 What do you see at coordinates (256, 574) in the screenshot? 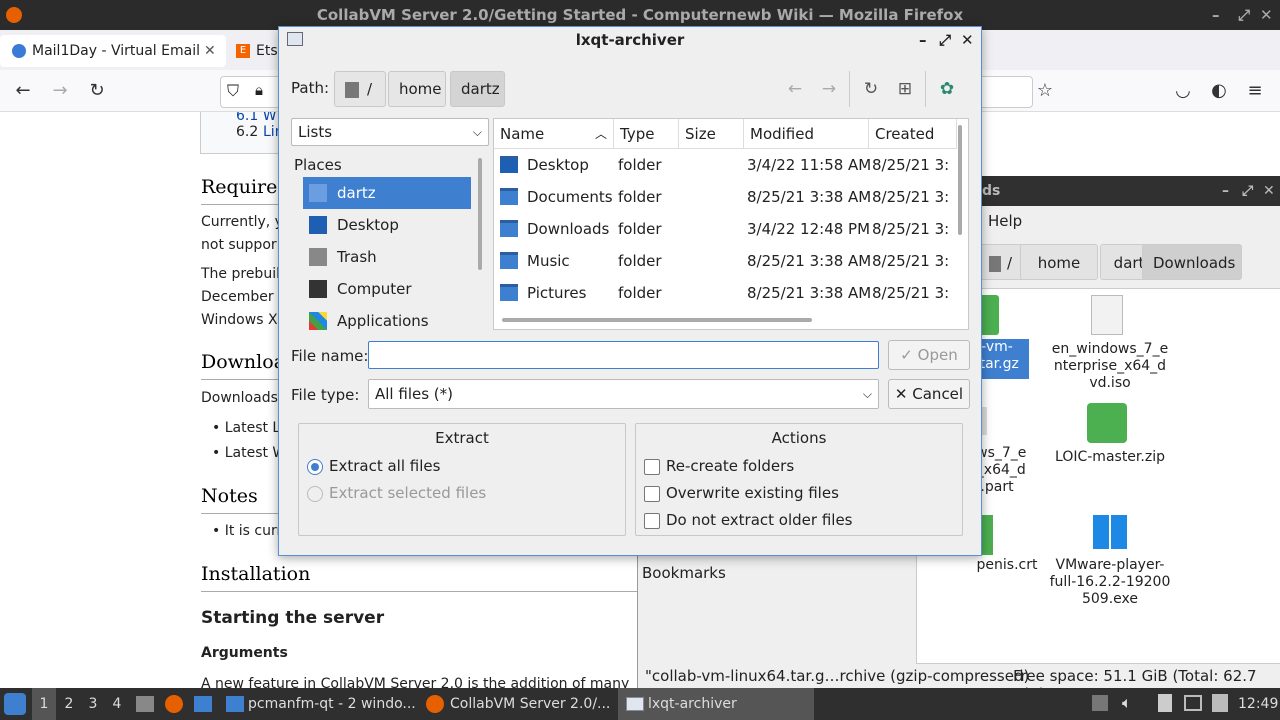
I see `installation-heading: Installation` at bounding box center [256, 574].